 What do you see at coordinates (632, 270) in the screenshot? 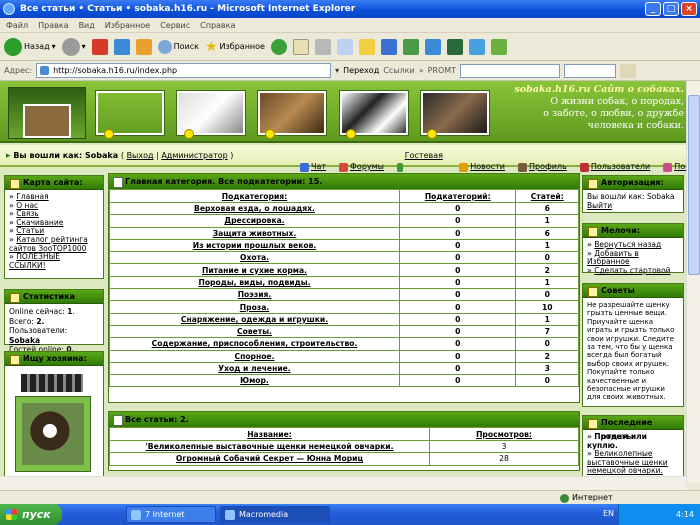
I see `set-homepage-link: Сделать стартовой` at bounding box center [632, 270].